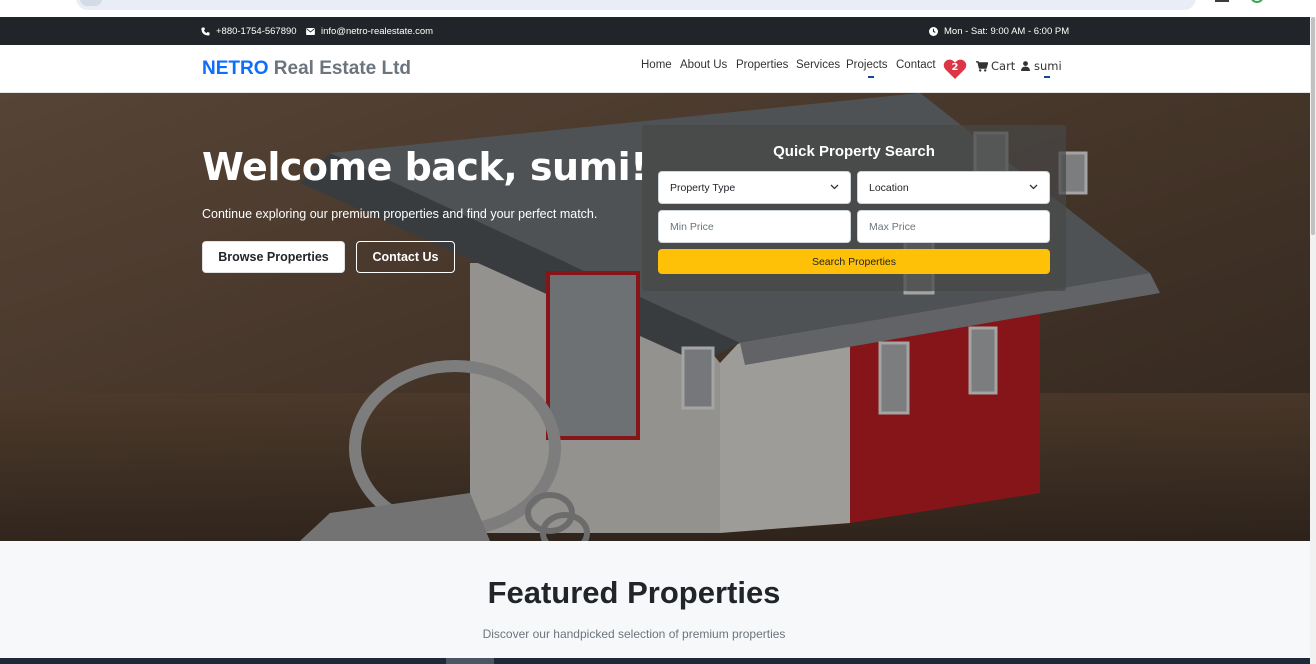 The height and width of the screenshot is (664, 1316). What do you see at coordinates (953, 226) in the screenshot?
I see `max-price-input: Max Price` at bounding box center [953, 226].